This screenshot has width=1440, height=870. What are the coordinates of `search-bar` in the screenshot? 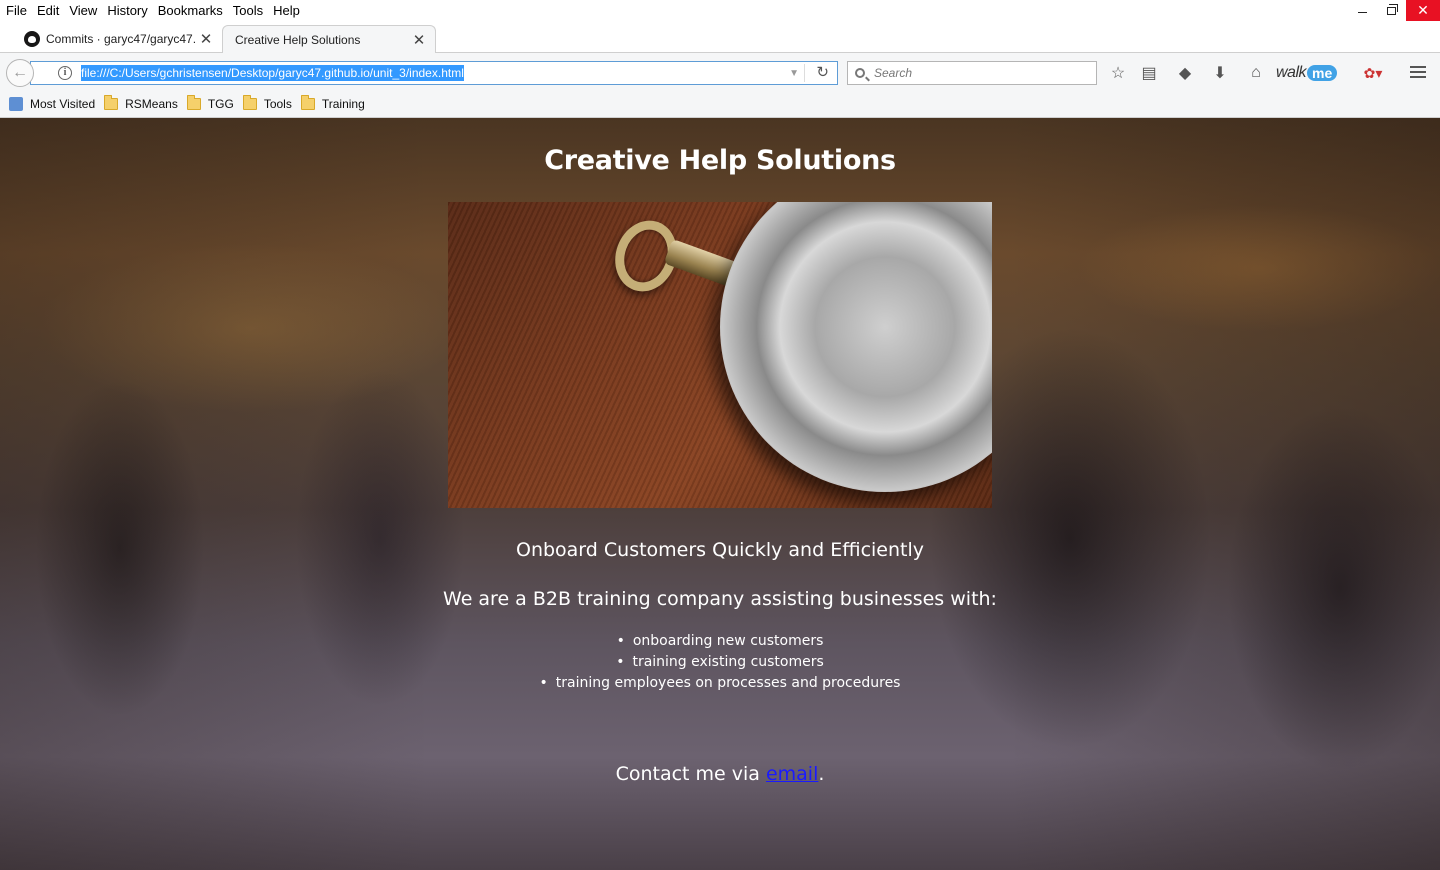 It's located at (972, 73).